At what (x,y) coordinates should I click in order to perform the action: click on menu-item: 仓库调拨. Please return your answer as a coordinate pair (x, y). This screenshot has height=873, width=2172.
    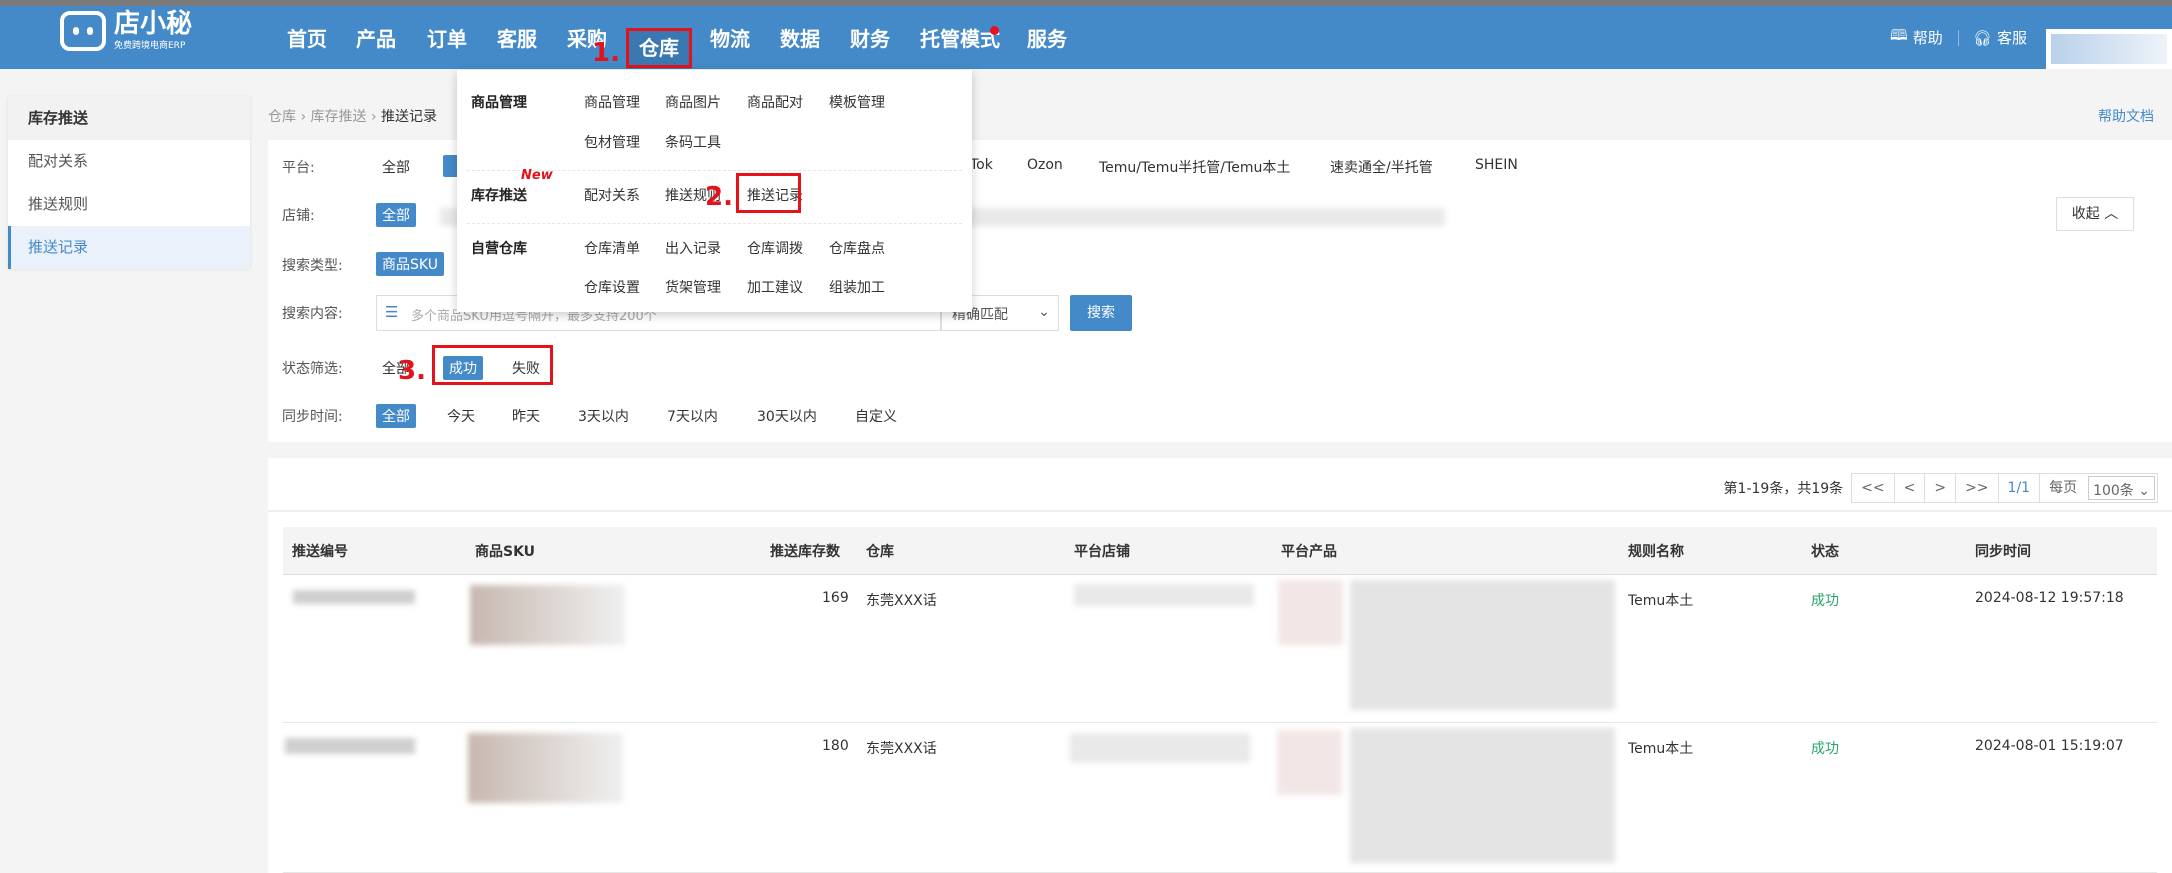
    Looking at the image, I should click on (775, 248).